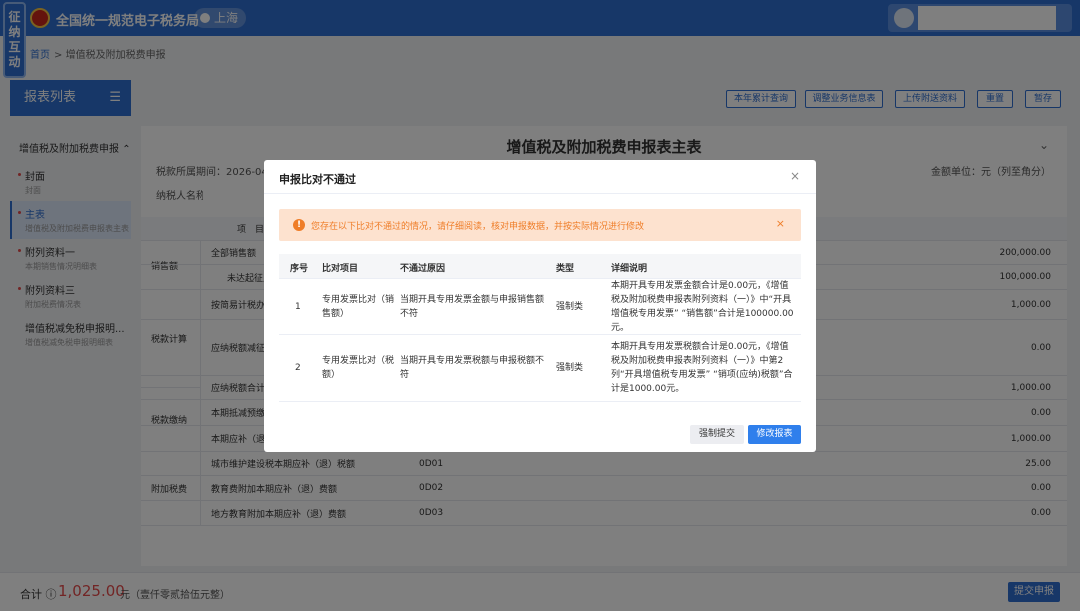 The height and width of the screenshot is (611, 1080). I want to click on col-reason: 不通过原因, so click(423, 269).